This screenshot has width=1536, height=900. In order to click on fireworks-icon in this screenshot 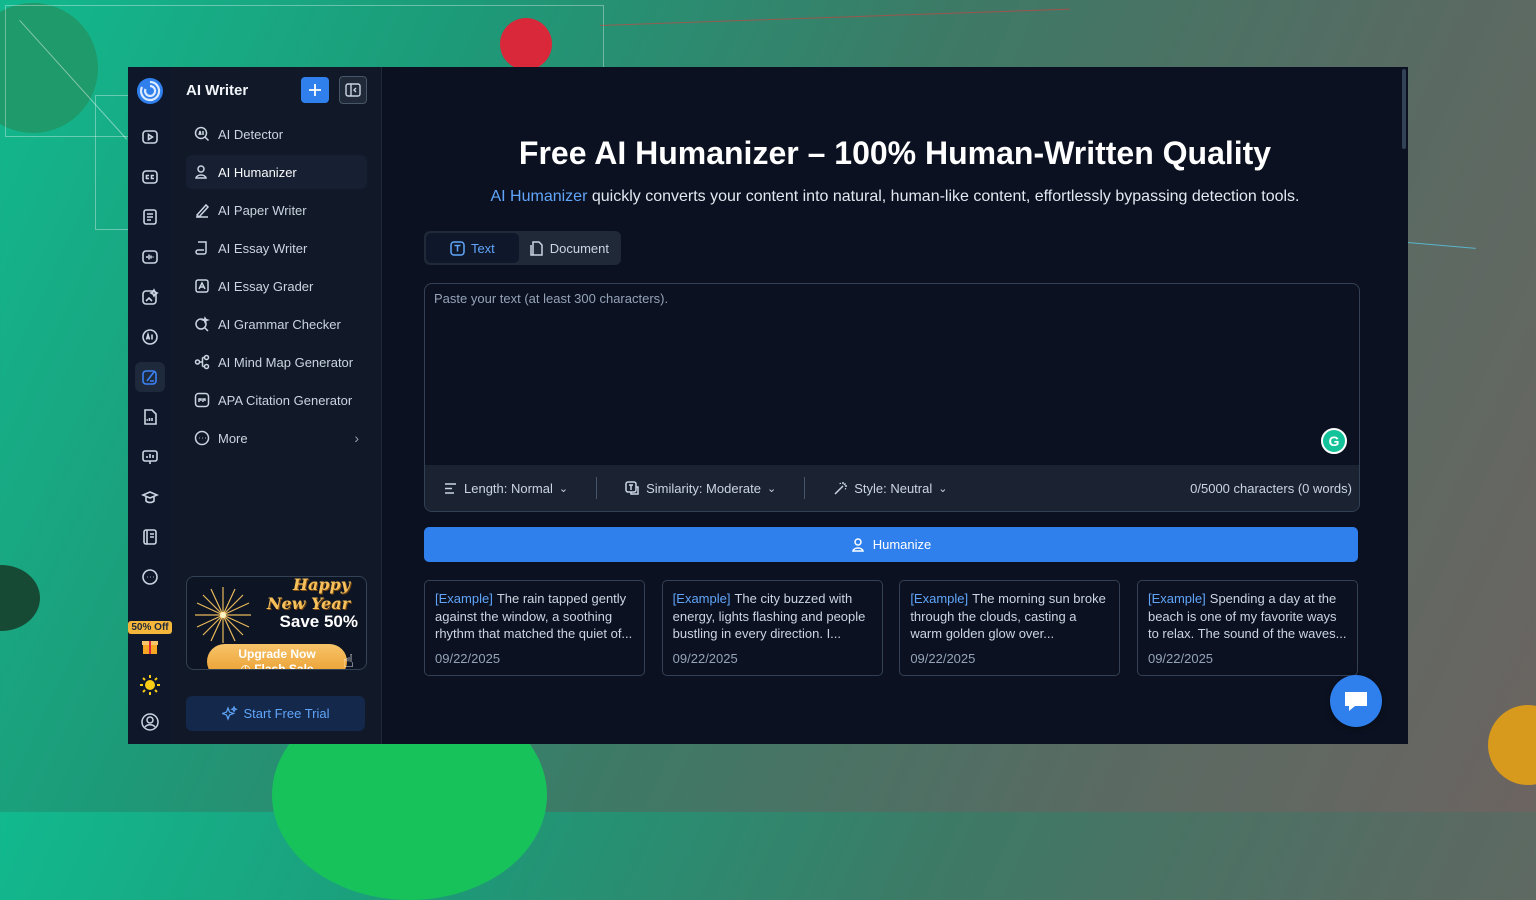, I will do `click(223, 615)`.